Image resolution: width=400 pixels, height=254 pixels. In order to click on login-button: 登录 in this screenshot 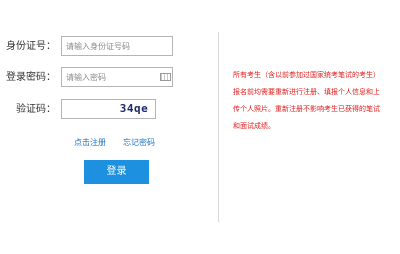, I will do `click(116, 172)`.